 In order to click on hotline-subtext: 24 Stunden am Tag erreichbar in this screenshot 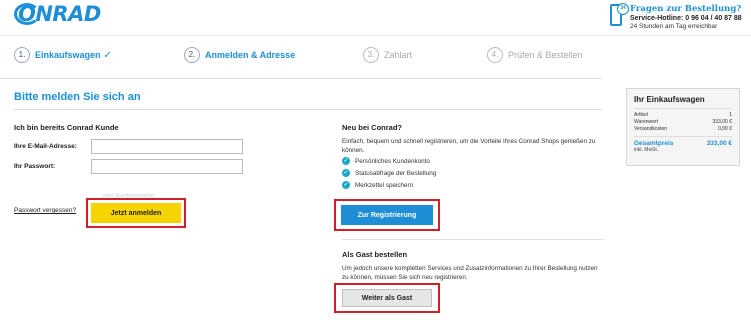, I will do `click(674, 26)`.